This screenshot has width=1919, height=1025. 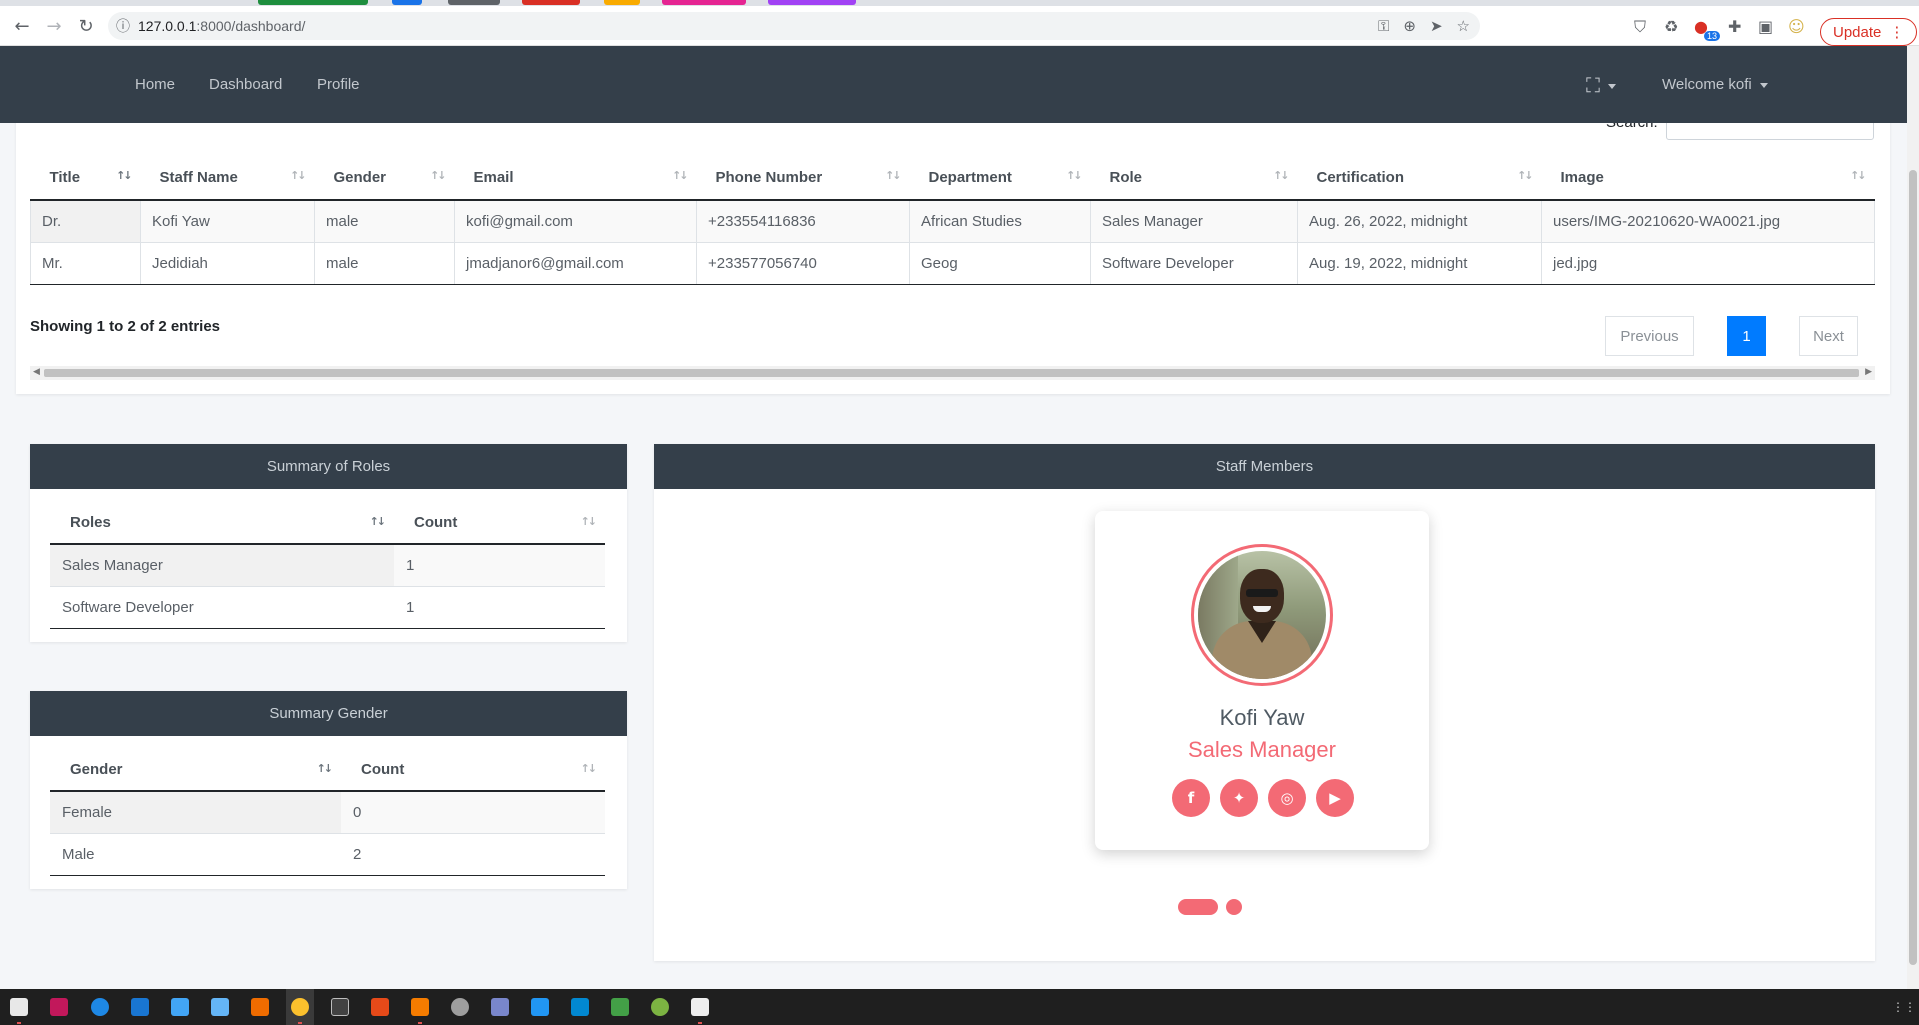 I want to click on profile-photo, so click(x=1262, y=615).